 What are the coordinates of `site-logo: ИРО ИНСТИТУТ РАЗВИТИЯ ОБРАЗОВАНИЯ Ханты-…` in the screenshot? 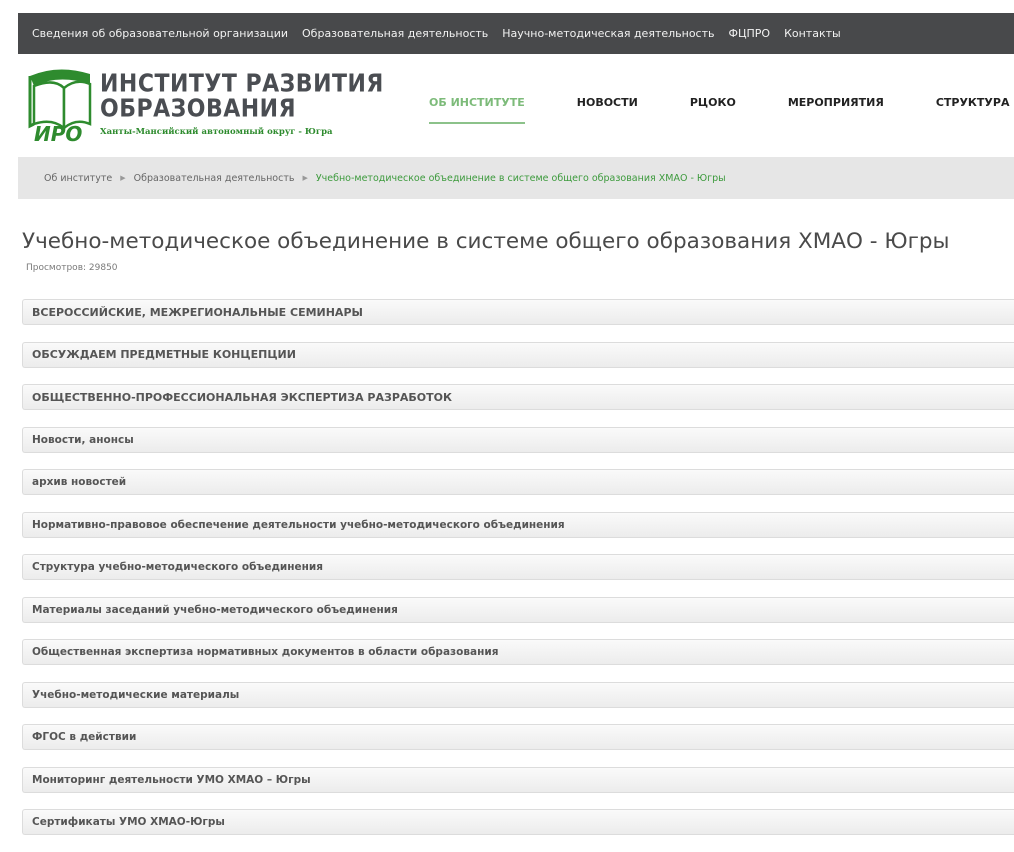 It's located at (203, 106).